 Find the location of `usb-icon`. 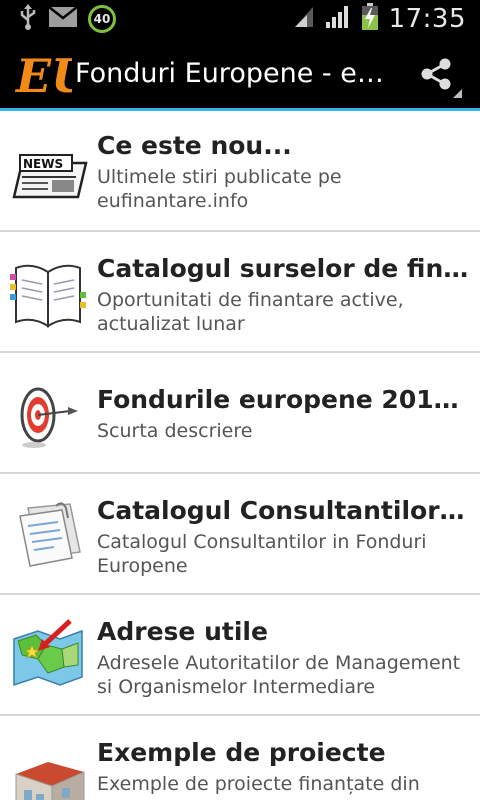

usb-icon is located at coordinates (28, 19).